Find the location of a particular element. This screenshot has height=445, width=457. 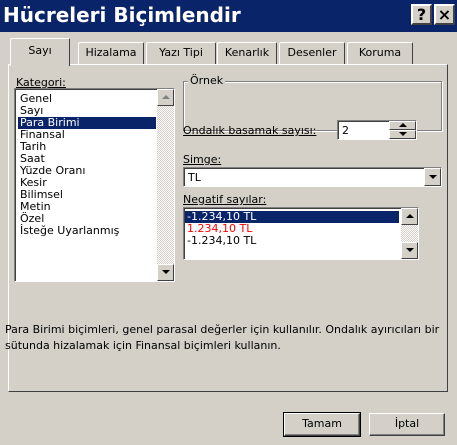

decimal-label: Ondalık basamak sayısı: is located at coordinates (250, 130).